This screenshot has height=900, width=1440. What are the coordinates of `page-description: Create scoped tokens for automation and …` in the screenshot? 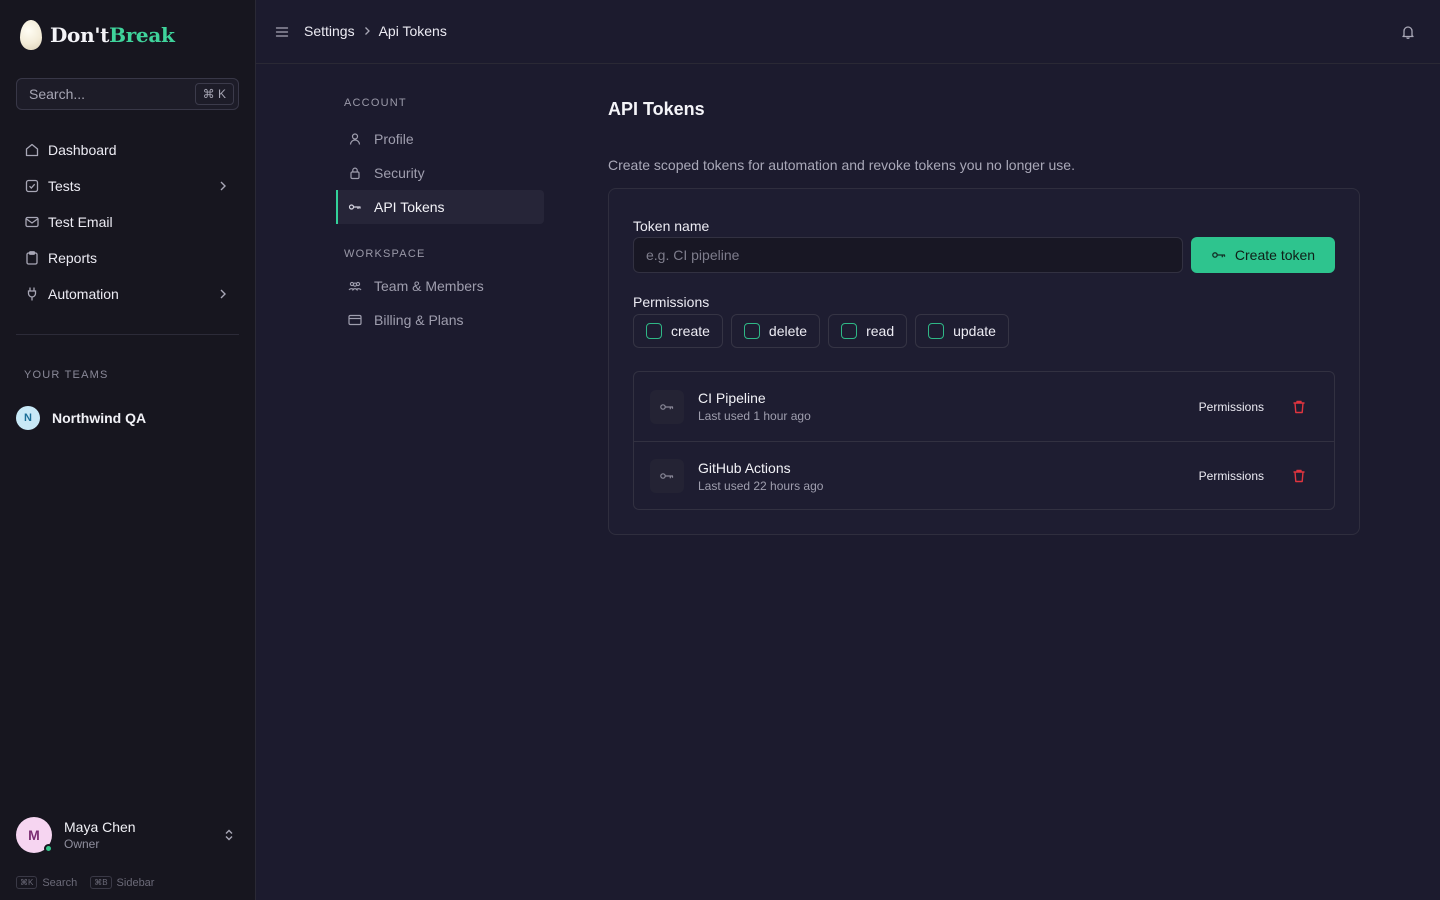 It's located at (841, 165).